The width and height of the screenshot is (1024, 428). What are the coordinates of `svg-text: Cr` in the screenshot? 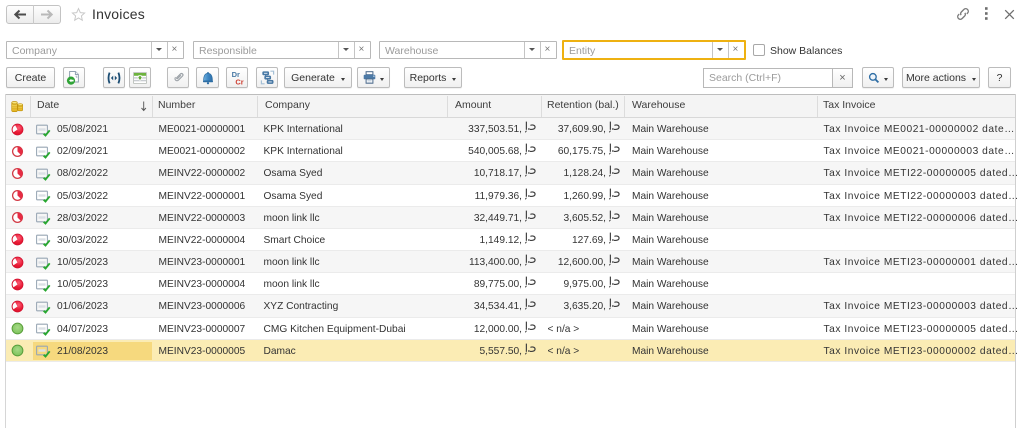 It's located at (239, 81).